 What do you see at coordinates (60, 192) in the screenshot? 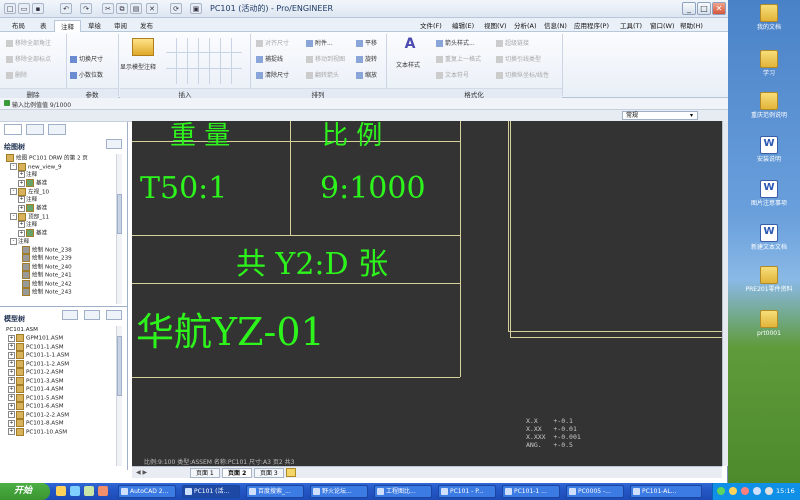
I see `tree-item-view: - 左视_10` at bounding box center [60, 192].